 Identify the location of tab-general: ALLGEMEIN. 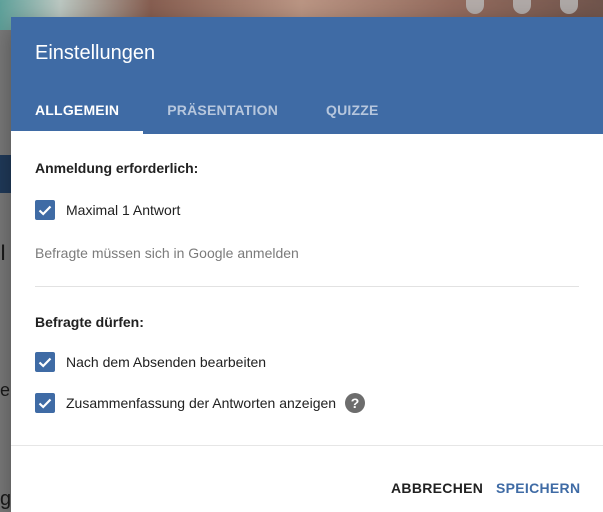
(77, 111).